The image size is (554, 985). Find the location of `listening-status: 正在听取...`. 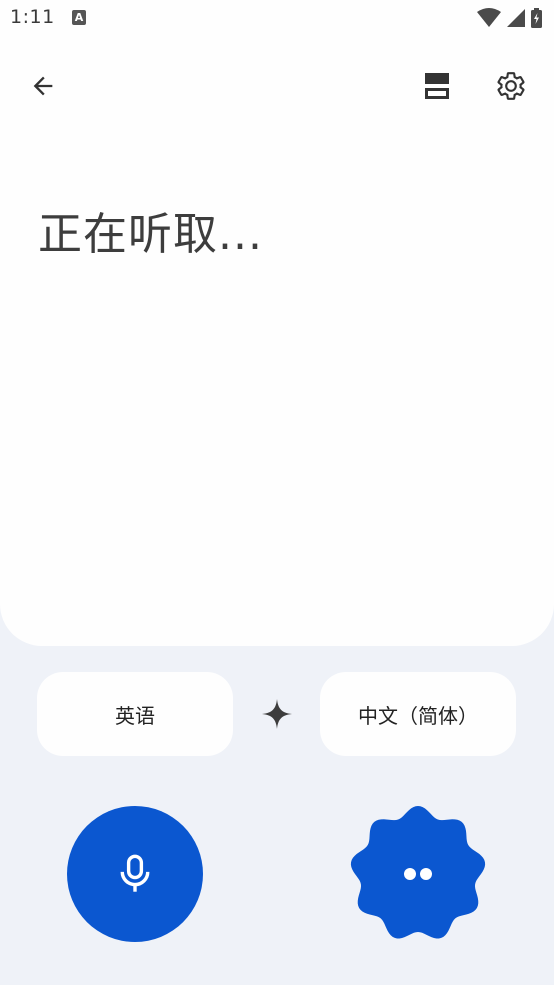

listening-status: 正在听取... is located at coordinates (150, 234).